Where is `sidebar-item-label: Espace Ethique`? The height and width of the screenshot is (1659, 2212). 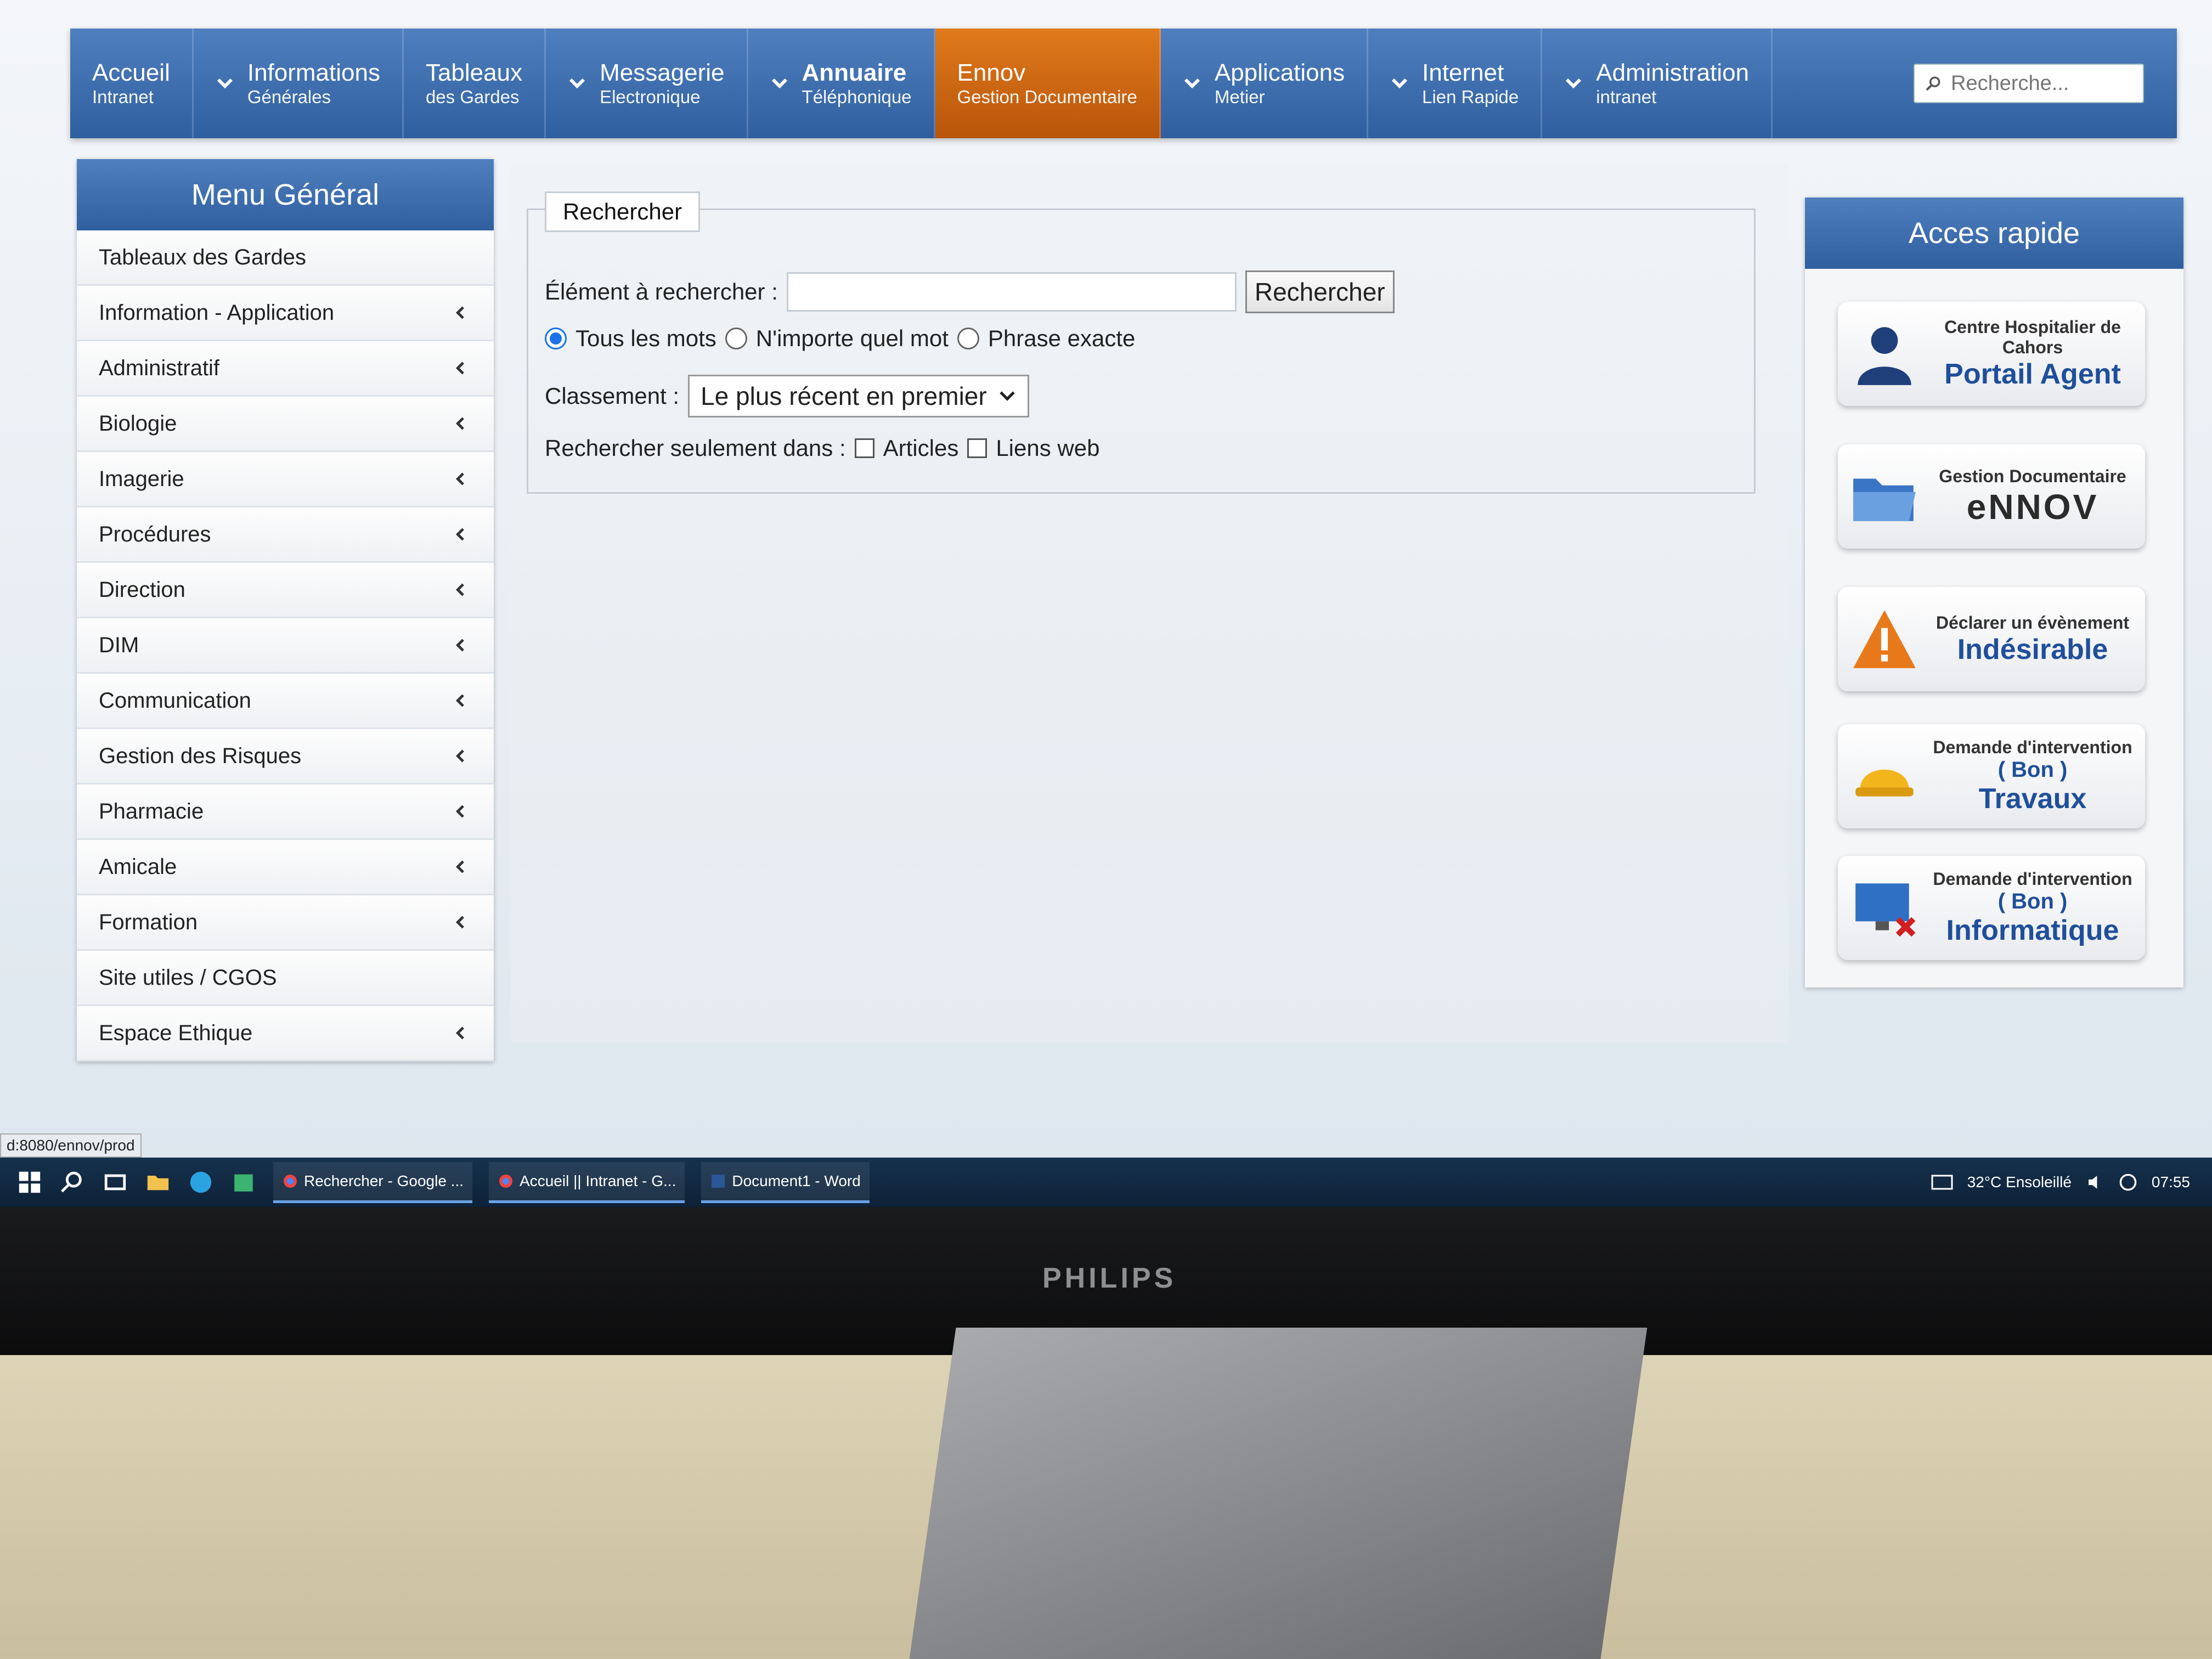 sidebar-item-label: Espace Ethique is located at coordinates (176, 1032).